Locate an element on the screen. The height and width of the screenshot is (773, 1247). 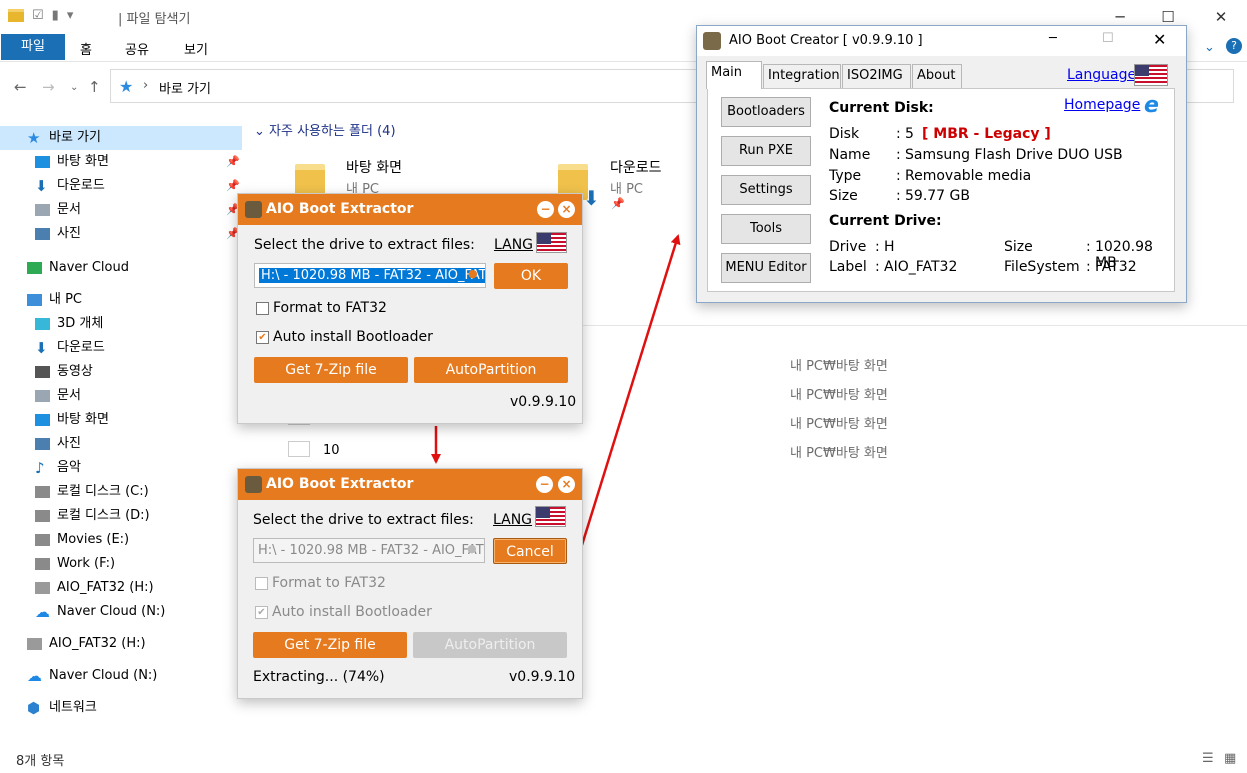
tab-main: Main is located at coordinates (734, 75).